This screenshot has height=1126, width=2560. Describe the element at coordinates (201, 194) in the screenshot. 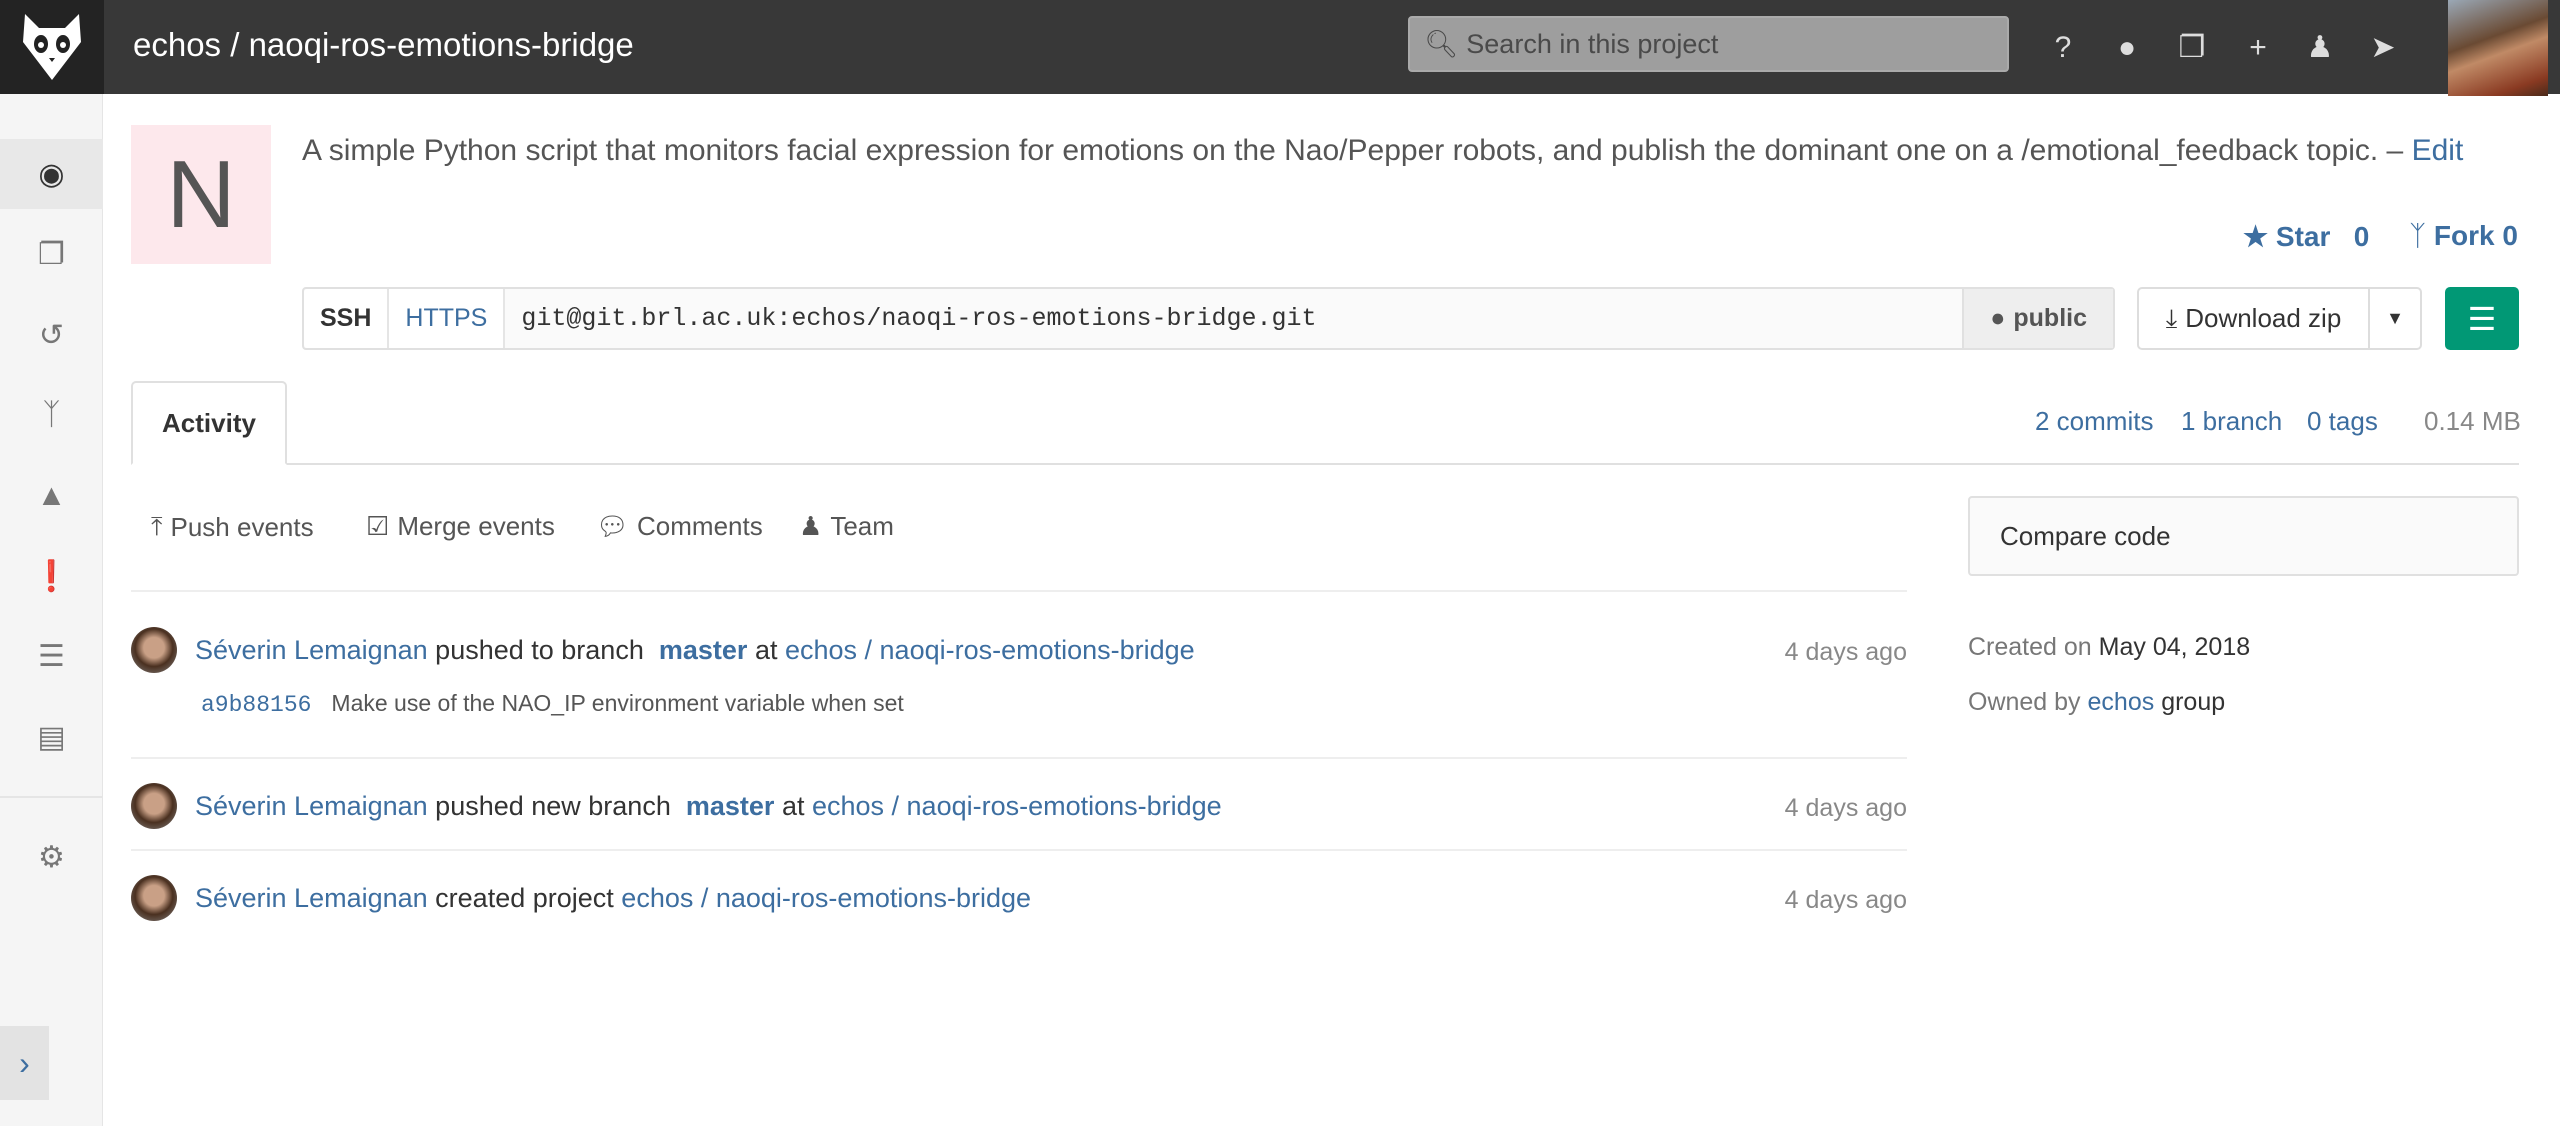

I see `project-avatar: N` at that location.